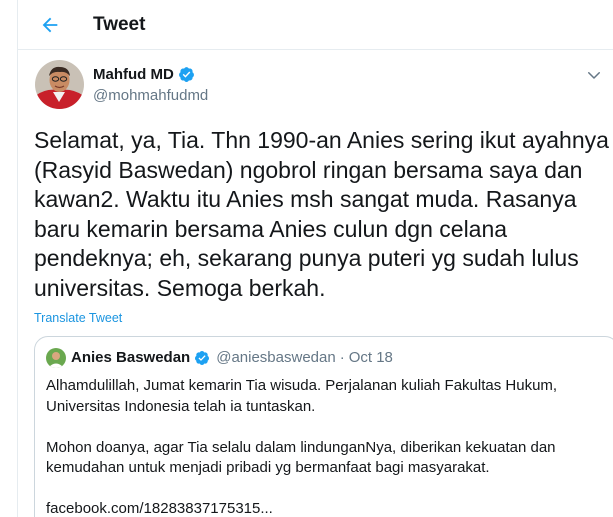 The width and height of the screenshot is (613, 517). What do you see at coordinates (276, 357) in the screenshot?
I see `quoted-author-handle: @aniesbaswedan` at bounding box center [276, 357].